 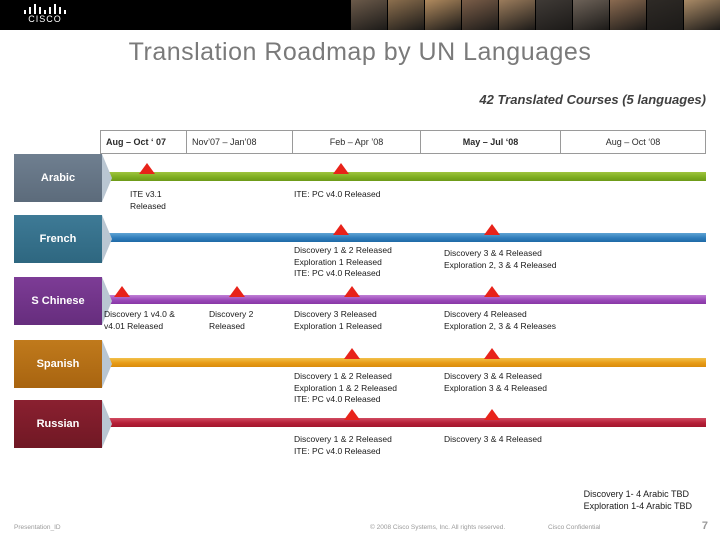 I want to click on page-title: Translation Roadmap by UN Languages, so click(x=360, y=52).